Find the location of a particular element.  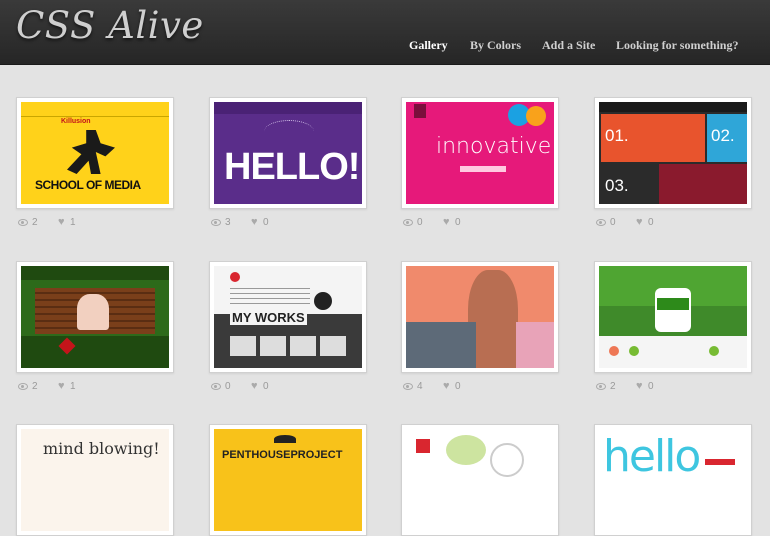

thumb-text: PENTHOUSEPROJECT is located at coordinates (282, 455).